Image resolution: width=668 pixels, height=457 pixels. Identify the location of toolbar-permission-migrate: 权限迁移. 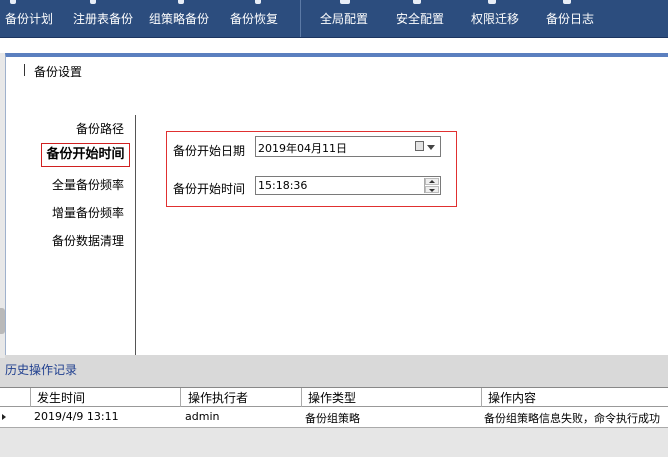
(495, 18).